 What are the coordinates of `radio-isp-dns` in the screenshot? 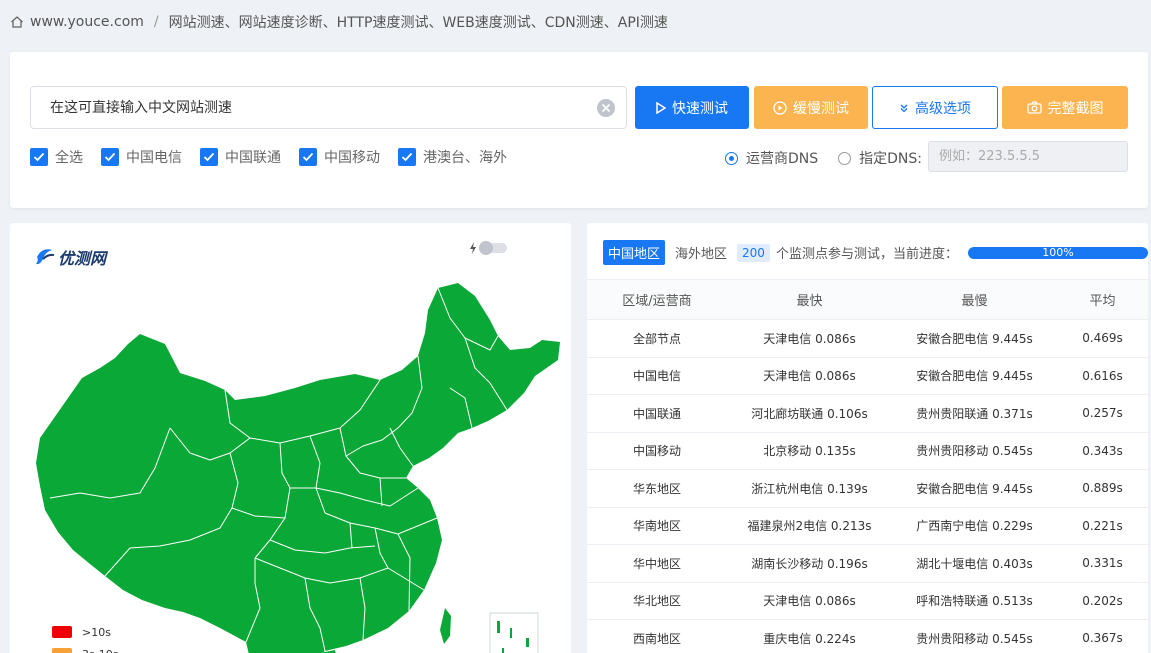 It's located at (731, 158).